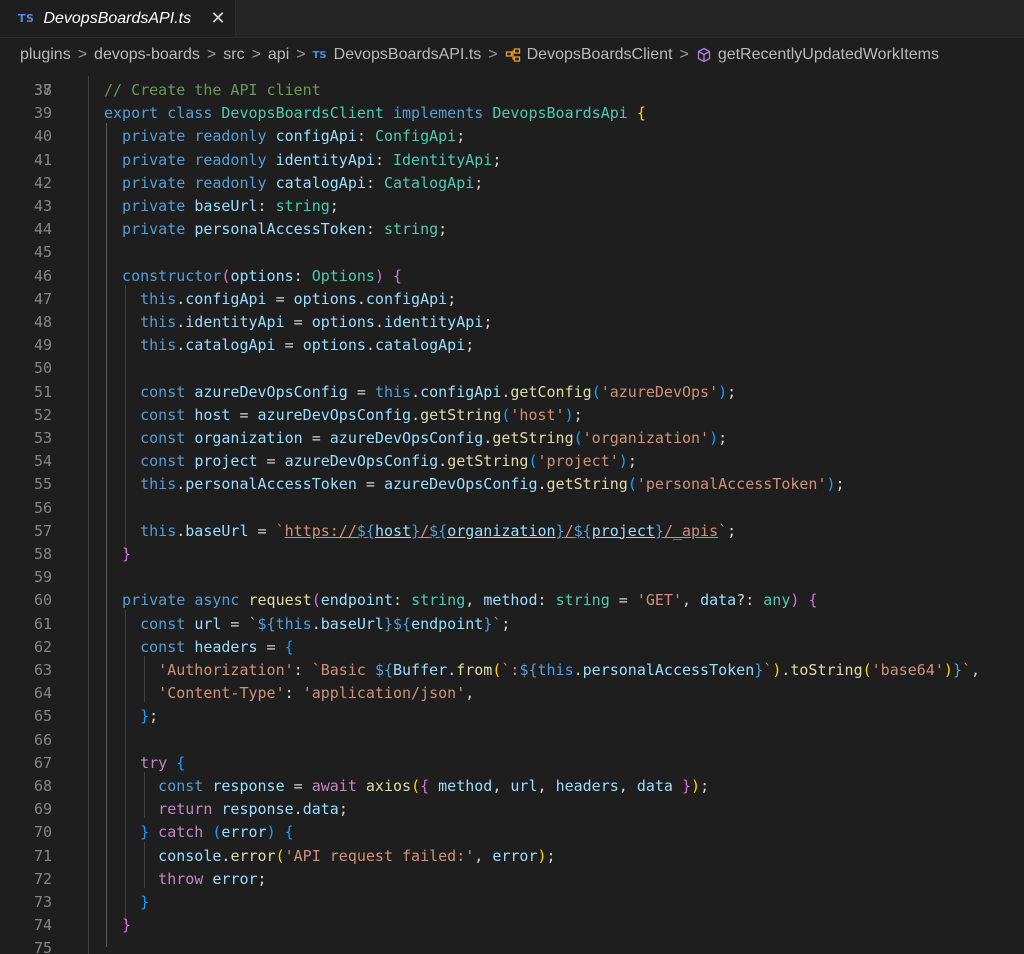 Image resolution: width=1024 pixels, height=954 pixels. I want to click on code-text: }, so click(117, 925).